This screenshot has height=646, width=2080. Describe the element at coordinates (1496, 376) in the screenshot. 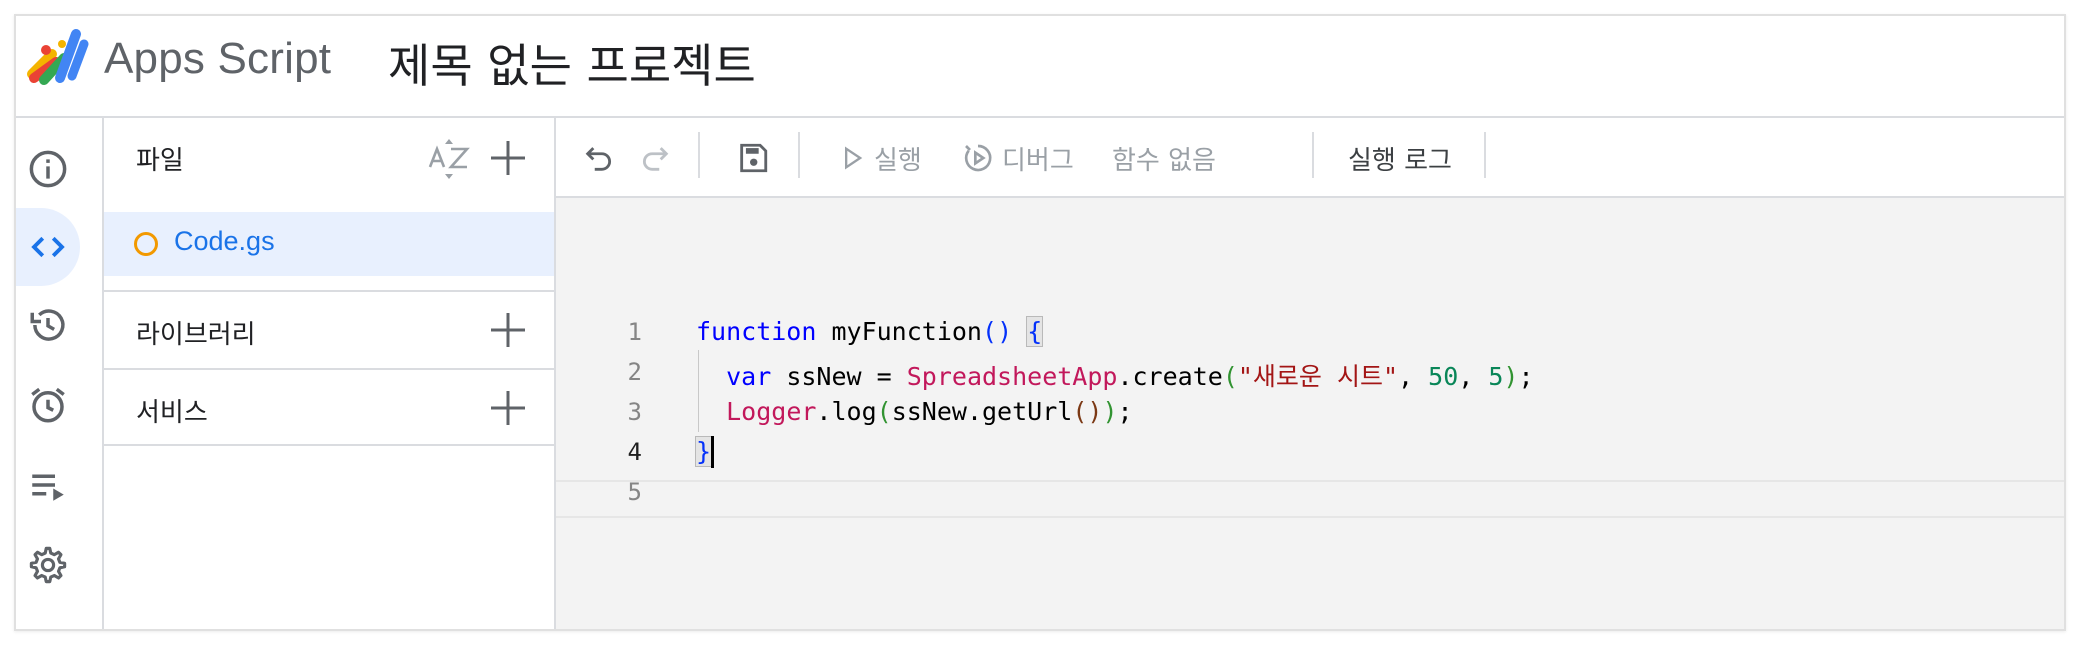

I see `code-token-number: 5` at that location.